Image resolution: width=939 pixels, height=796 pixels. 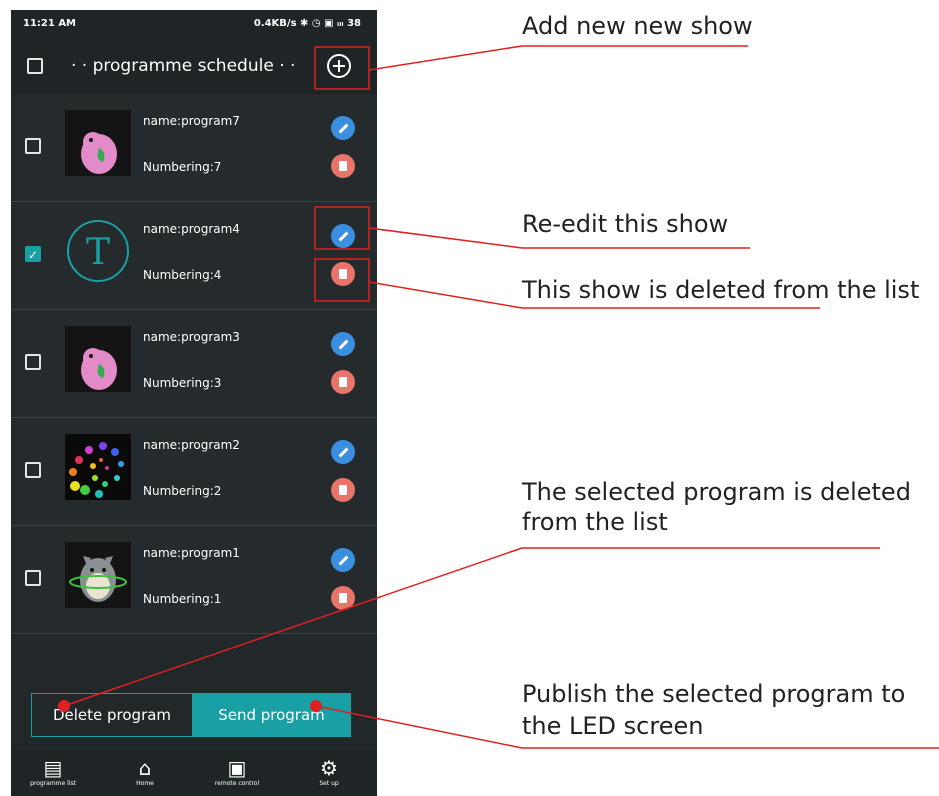 What do you see at coordinates (714, 694) in the screenshot?
I see `annotation-publish-1: Publish the selected program to` at bounding box center [714, 694].